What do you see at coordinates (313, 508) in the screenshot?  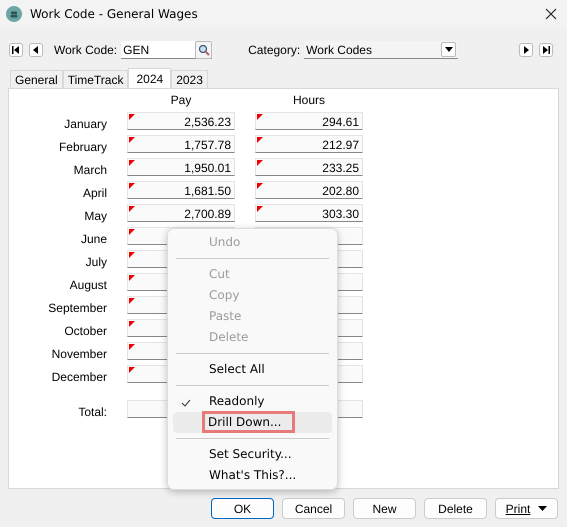 I see `dialog-button: Cancel` at bounding box center [313, 508].